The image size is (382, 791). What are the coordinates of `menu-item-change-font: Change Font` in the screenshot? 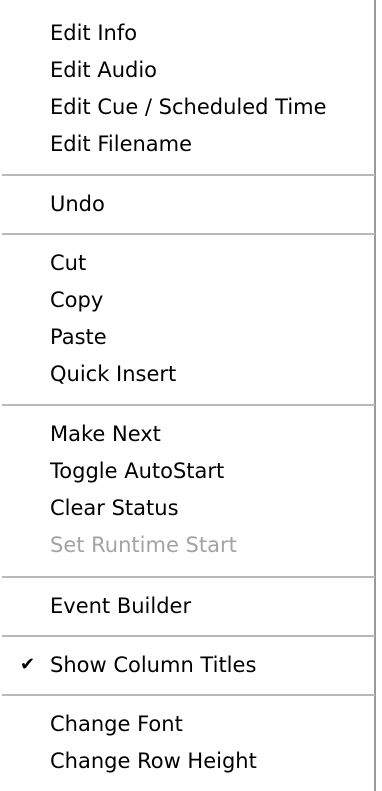 It's located at (187, 724).